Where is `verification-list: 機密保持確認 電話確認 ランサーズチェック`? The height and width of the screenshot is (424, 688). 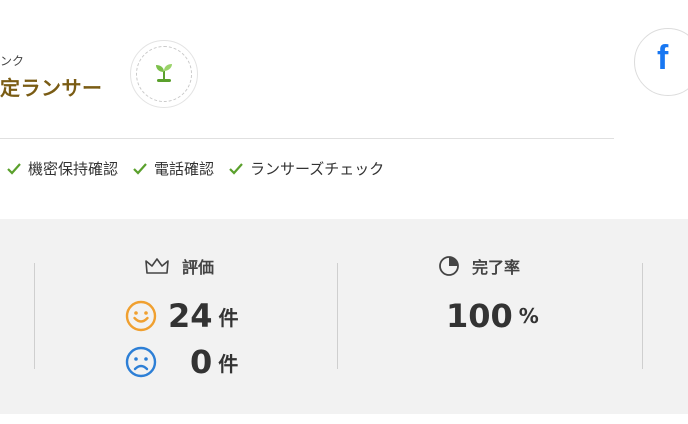
verification-list: 機密保持確認 電話確認 ランサーズチェック is located at coordinates (202, 168).